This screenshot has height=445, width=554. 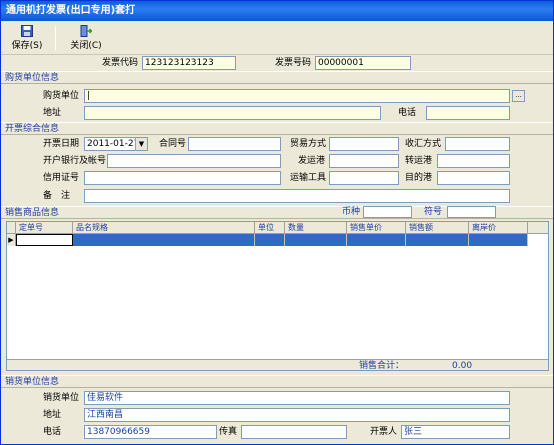 I want to click on issue-date-label: 开票日期, so click(x=61, y=144).